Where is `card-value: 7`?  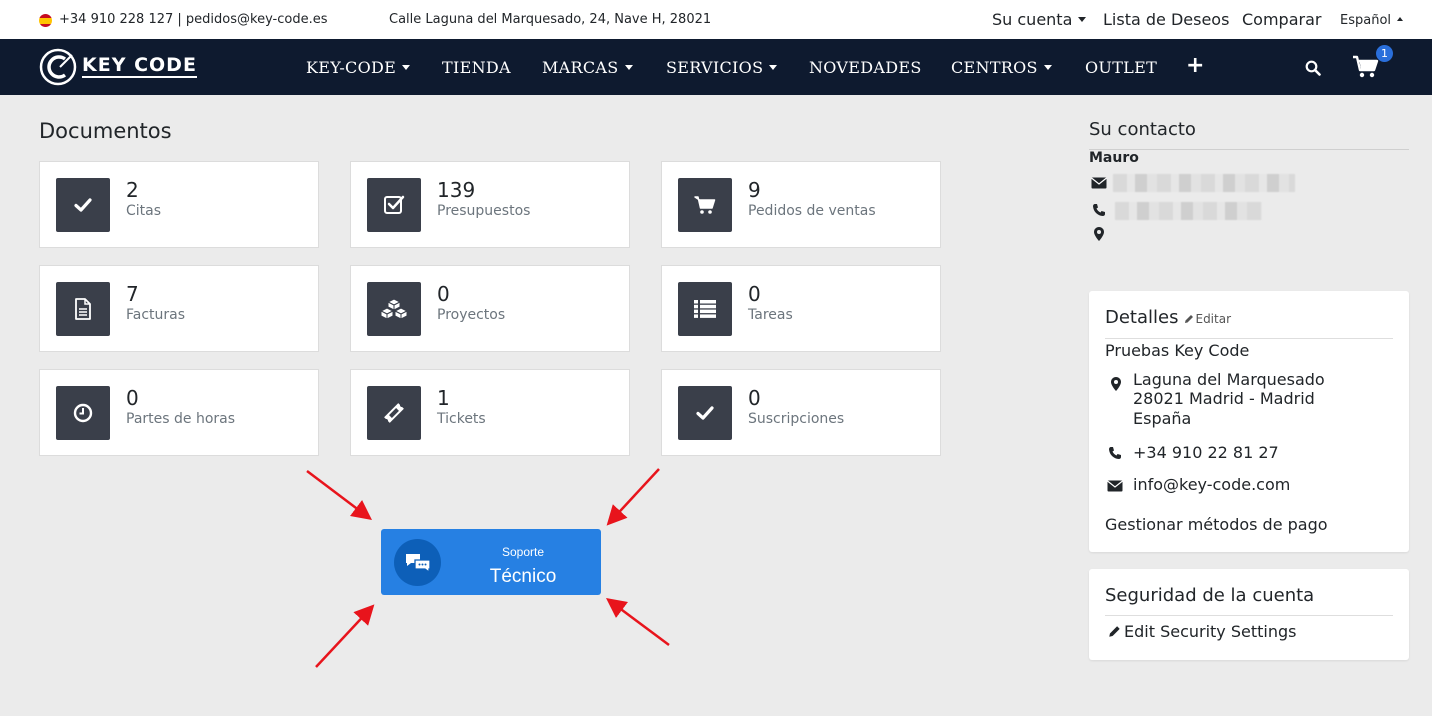
card-value: 7 is located at coordinates (132, 294).